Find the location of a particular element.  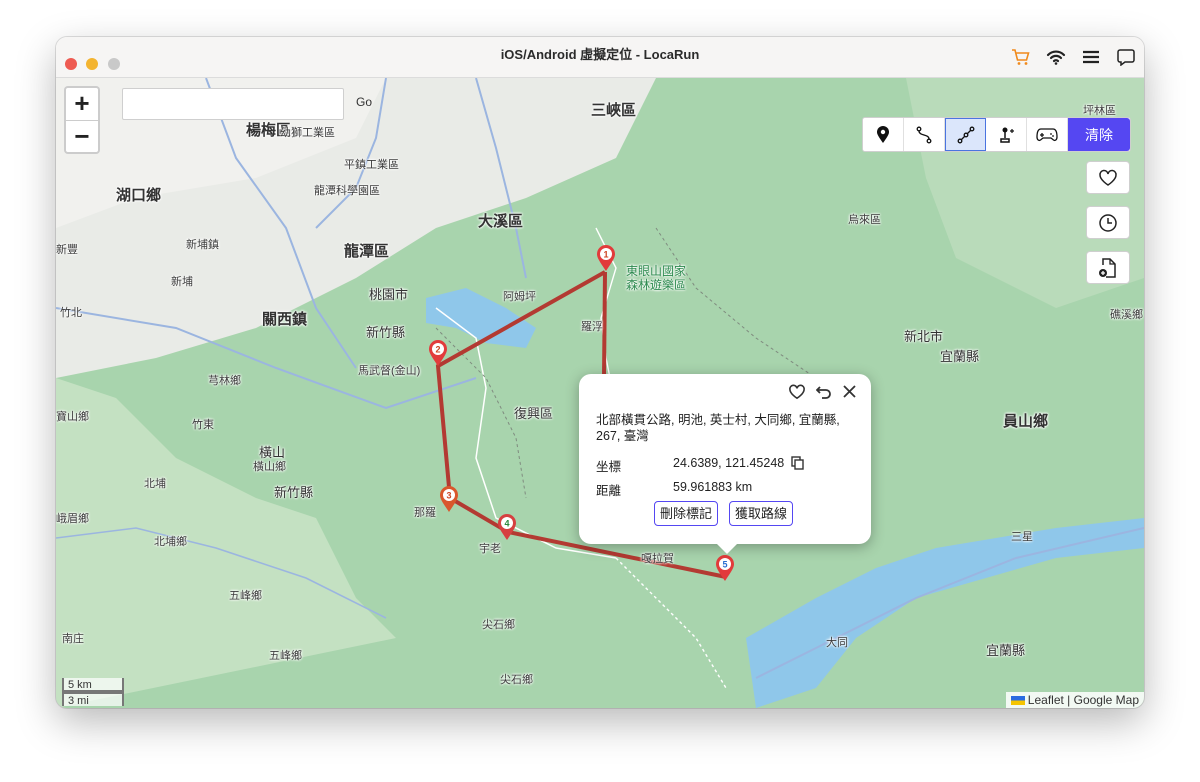

map-label: 馬武督(金山) is located at coordinates (389, 371).